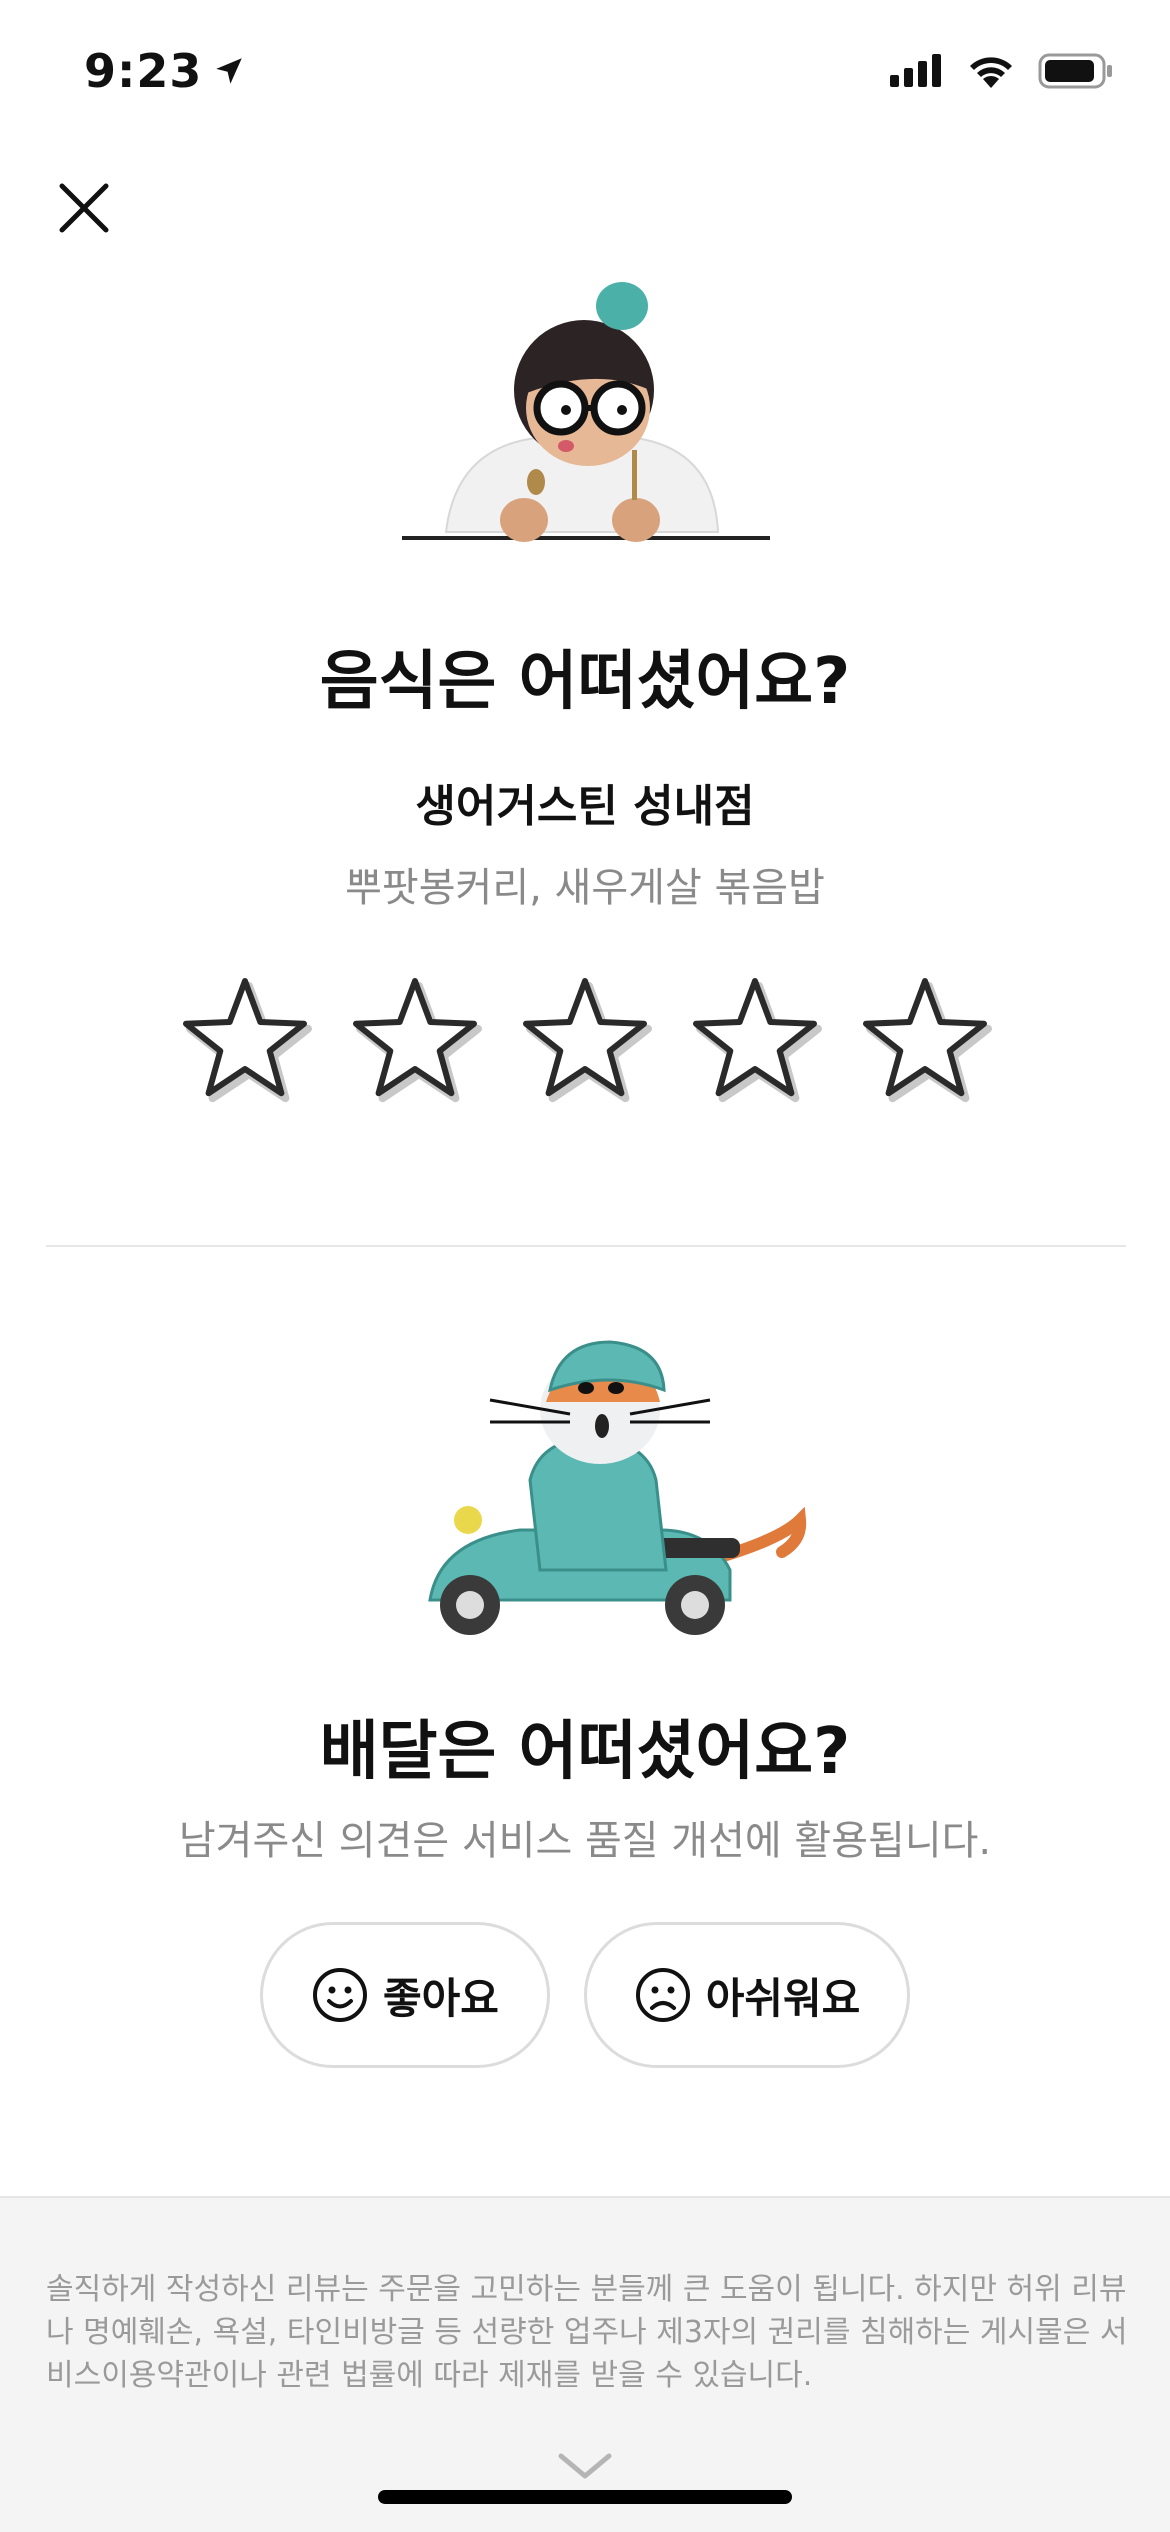 This screenshot has width=1170, height=2532. Describe the element at coordinates (441, 1998) in the screenshot. I see `good-button-label: 좋아요` at that location.